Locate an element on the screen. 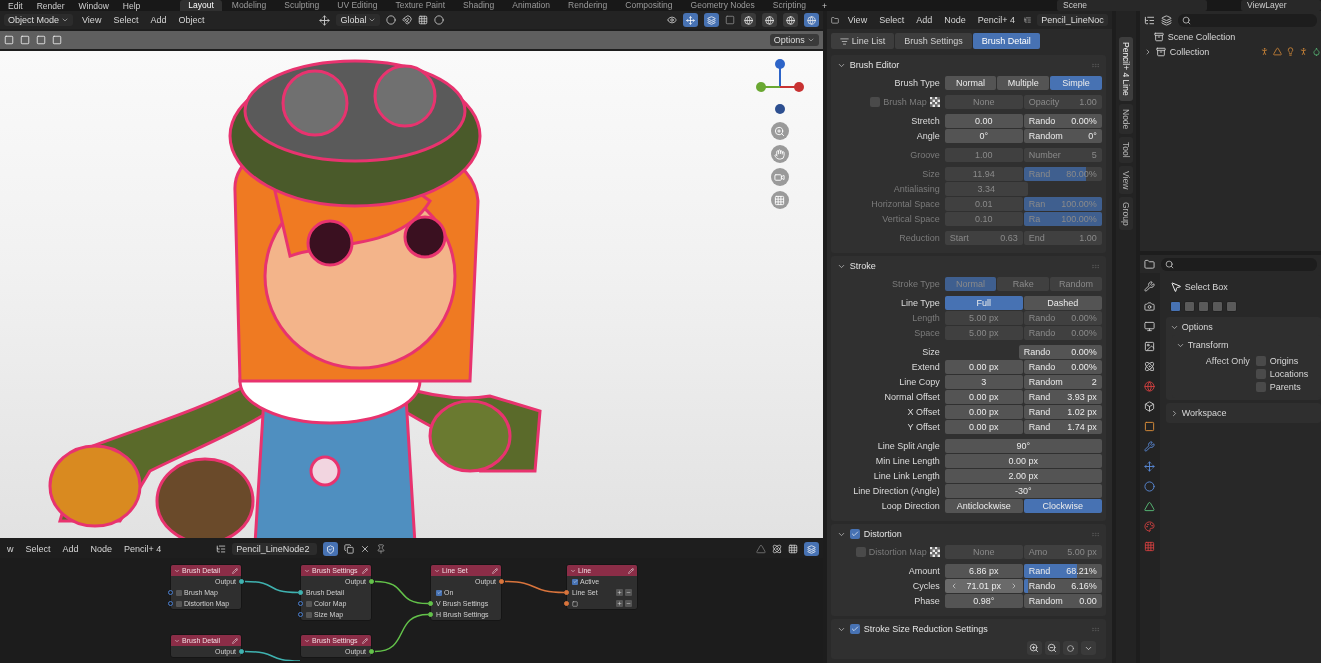  number-field: Random 2 is located at coordinates (1062, 381).